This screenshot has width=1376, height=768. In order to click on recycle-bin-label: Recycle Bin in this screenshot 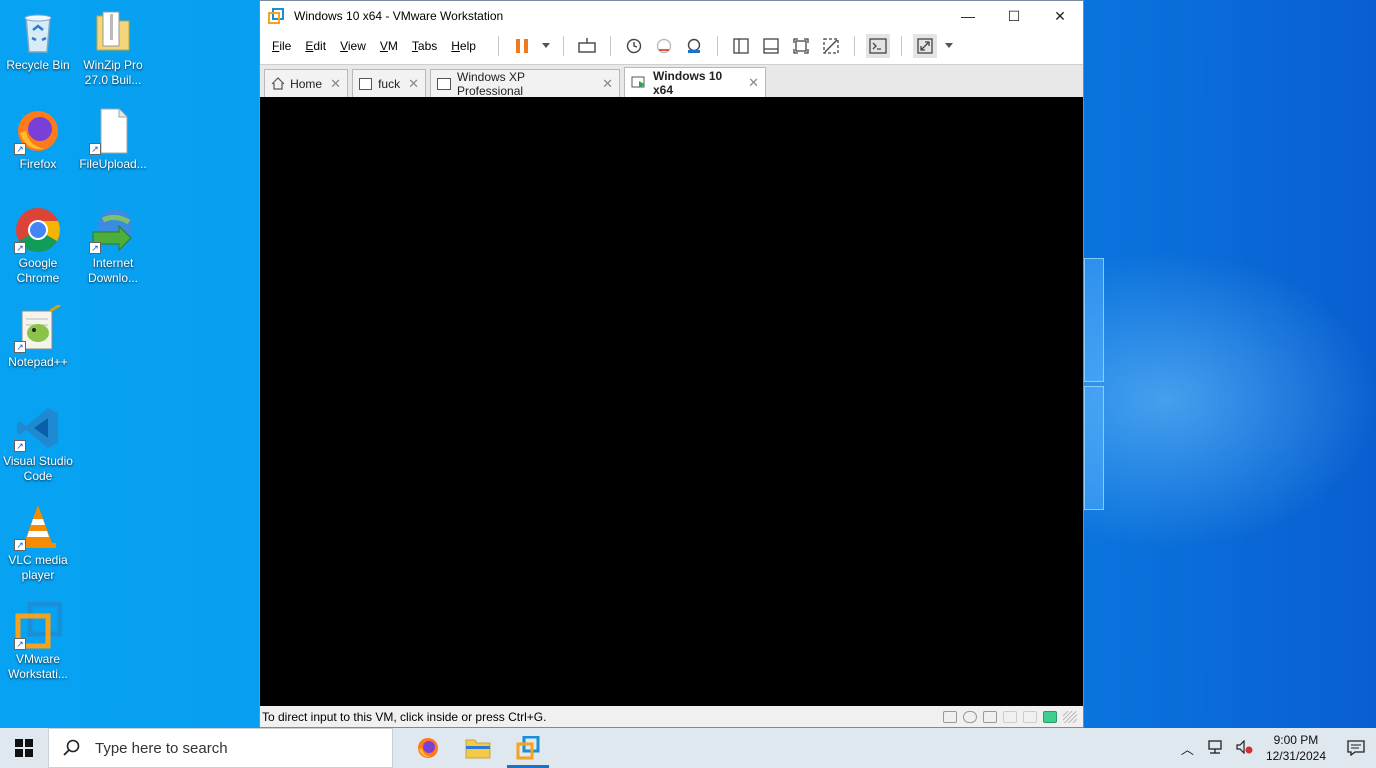, I will do `click(38, 65)`.